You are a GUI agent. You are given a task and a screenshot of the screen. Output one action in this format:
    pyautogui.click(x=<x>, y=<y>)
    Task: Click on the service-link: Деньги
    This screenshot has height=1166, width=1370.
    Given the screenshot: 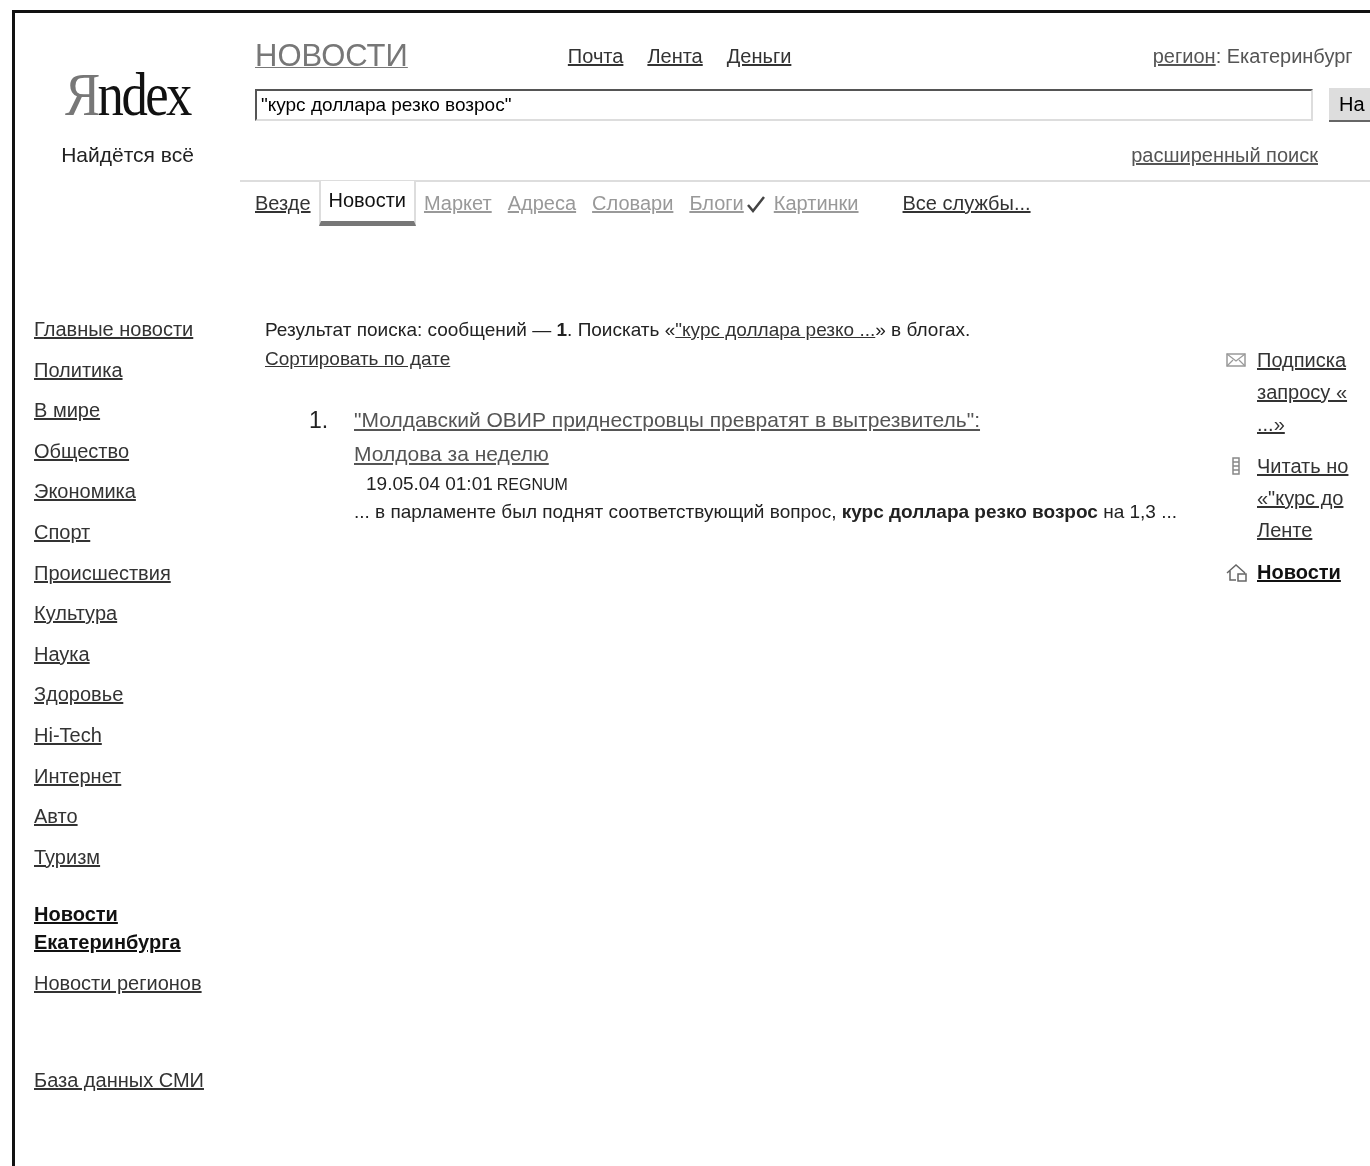 What is the action you would take?
    pyautogui.click(x=759, y=56)
    